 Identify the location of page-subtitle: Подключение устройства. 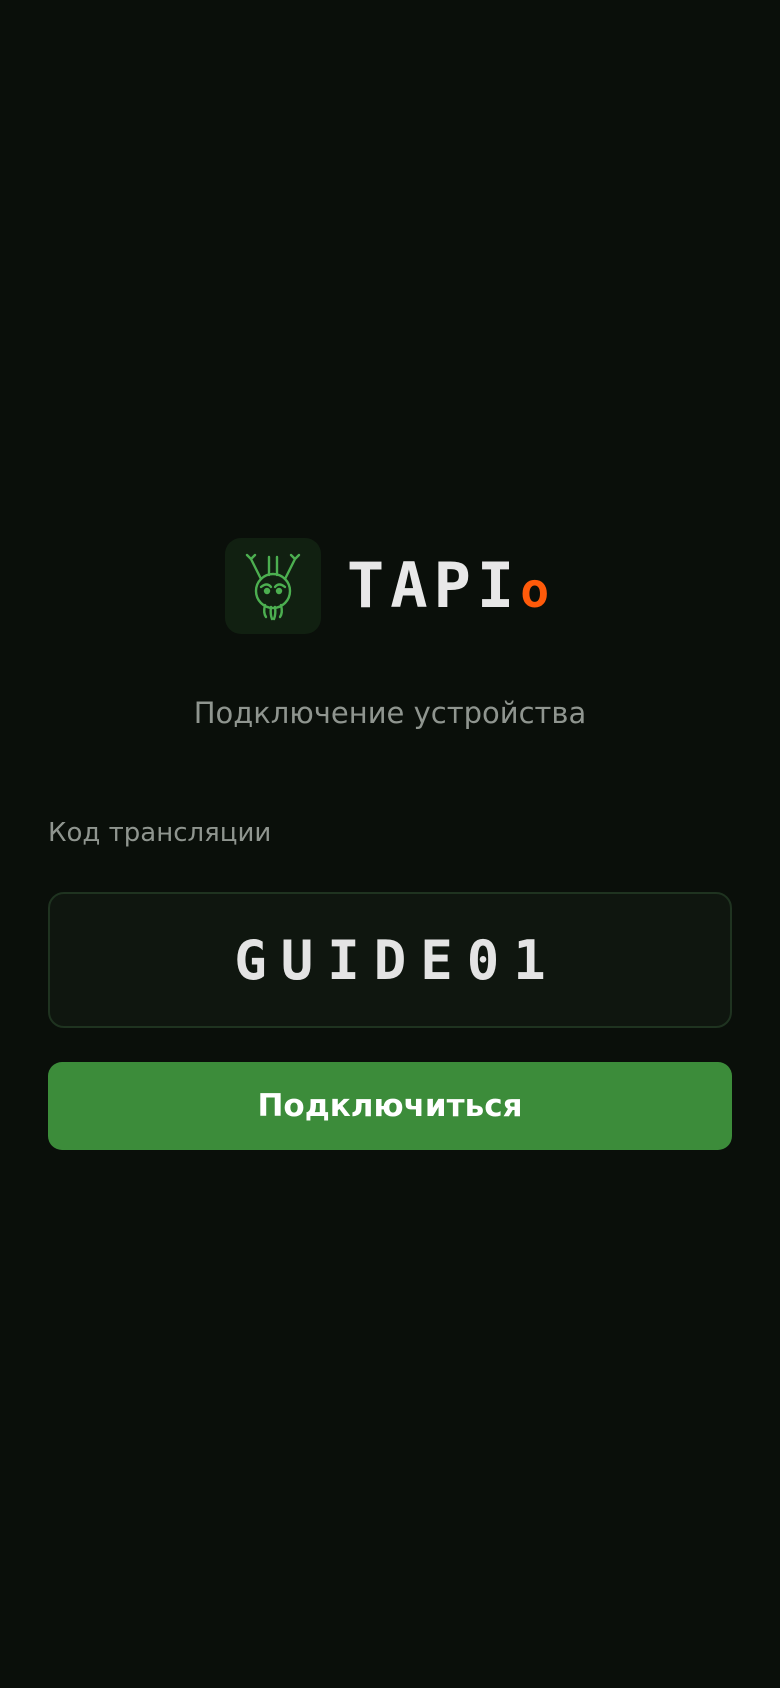
(390, 713).